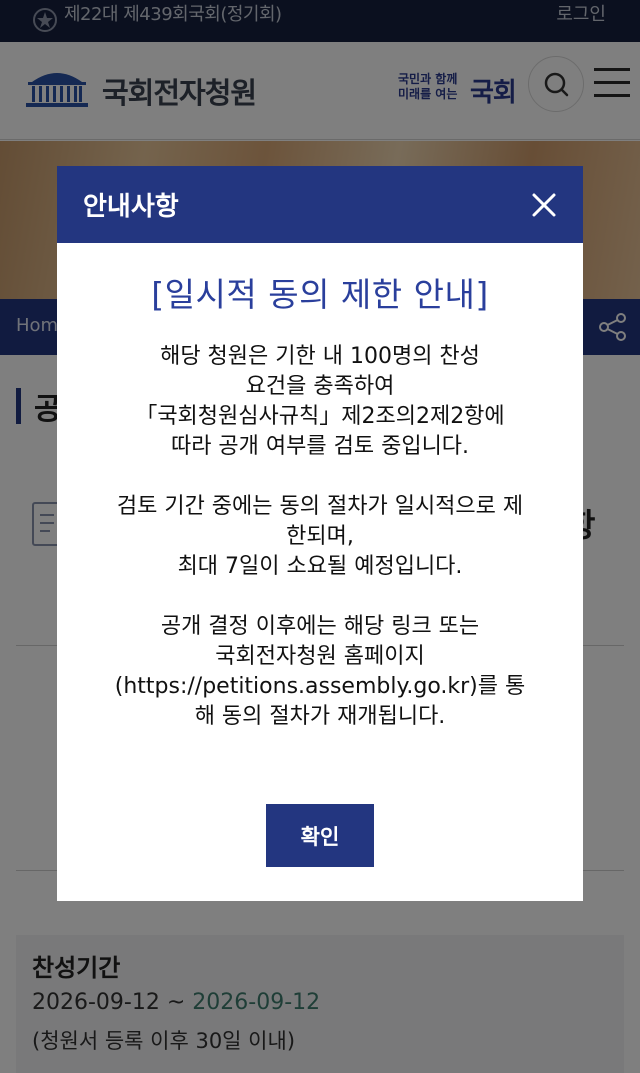 Image resolution: width=640 pixels, height=1073 pixels. What do you see at coordinates (320, 686) in the screenshot?
I see `para3-line: (https://petitions.assembly.go.kr)를 통` at bounding box center [320, 686].